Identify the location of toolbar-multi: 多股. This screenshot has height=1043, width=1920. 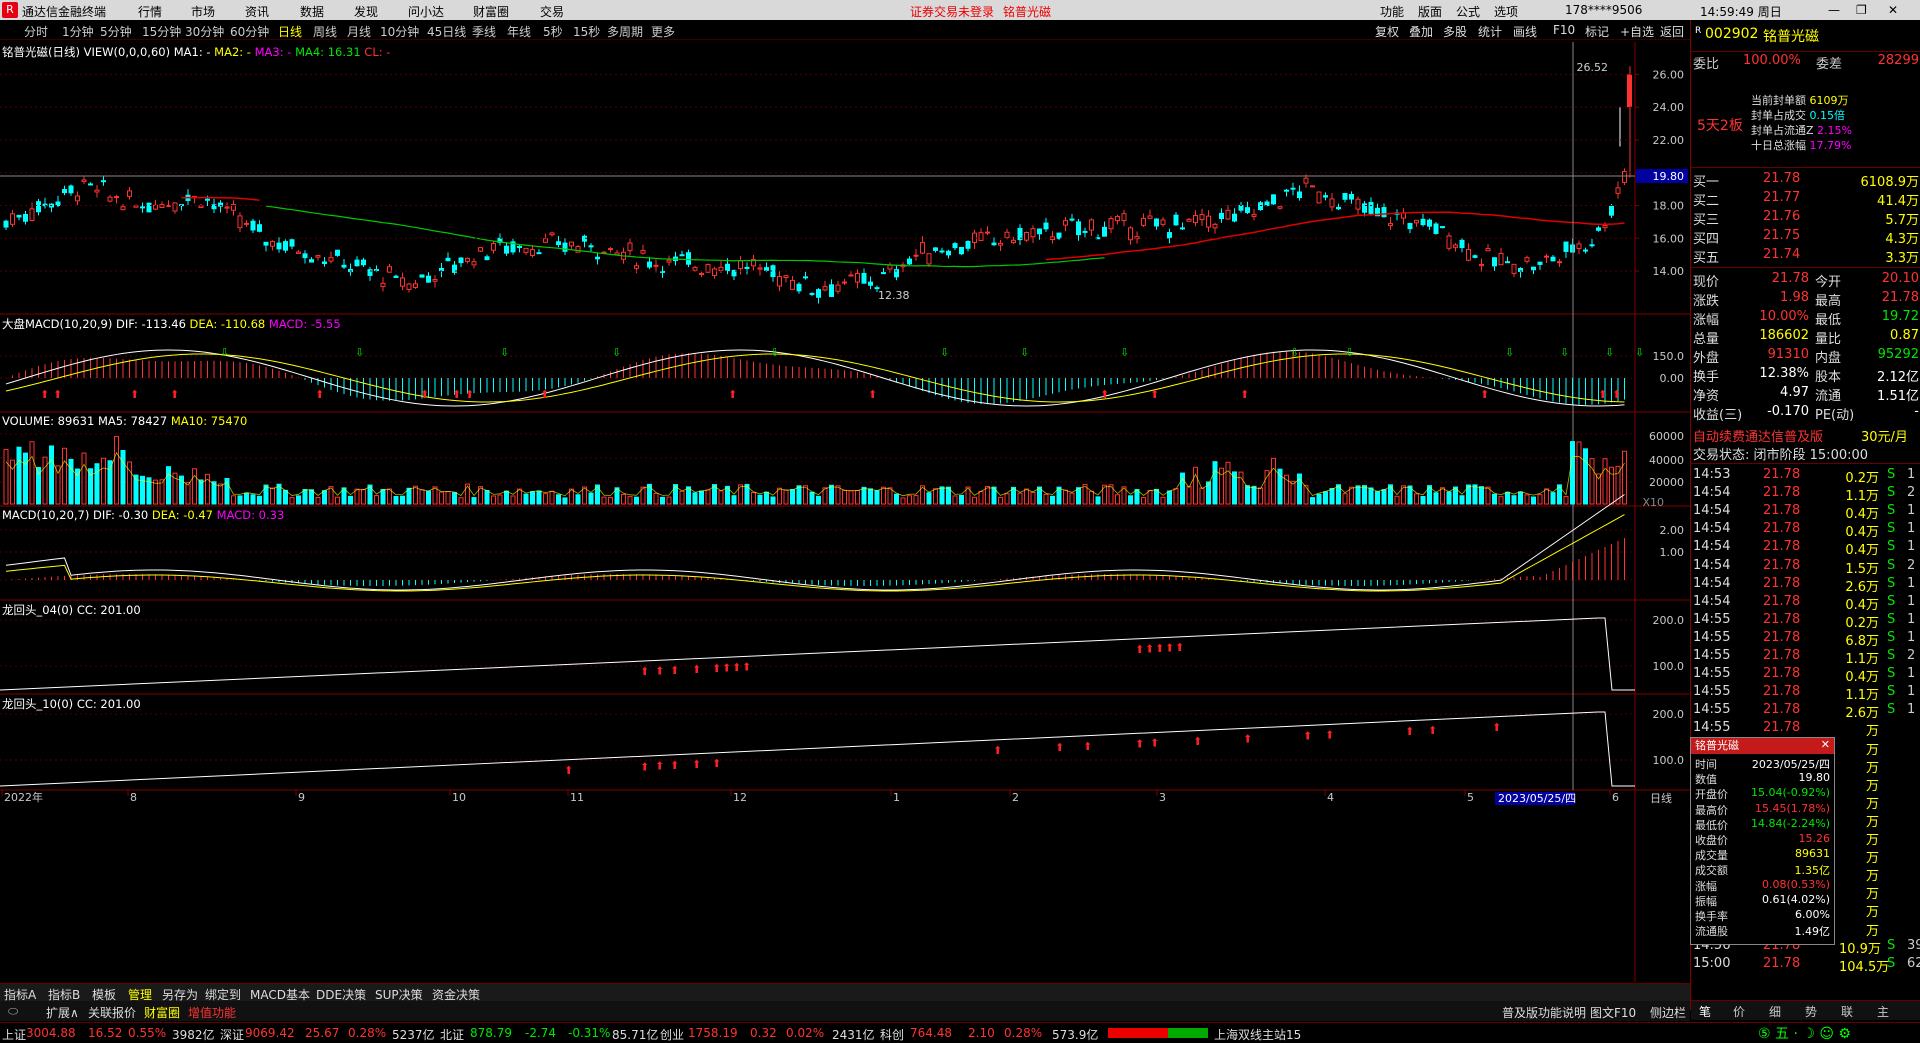
(1455, 31).